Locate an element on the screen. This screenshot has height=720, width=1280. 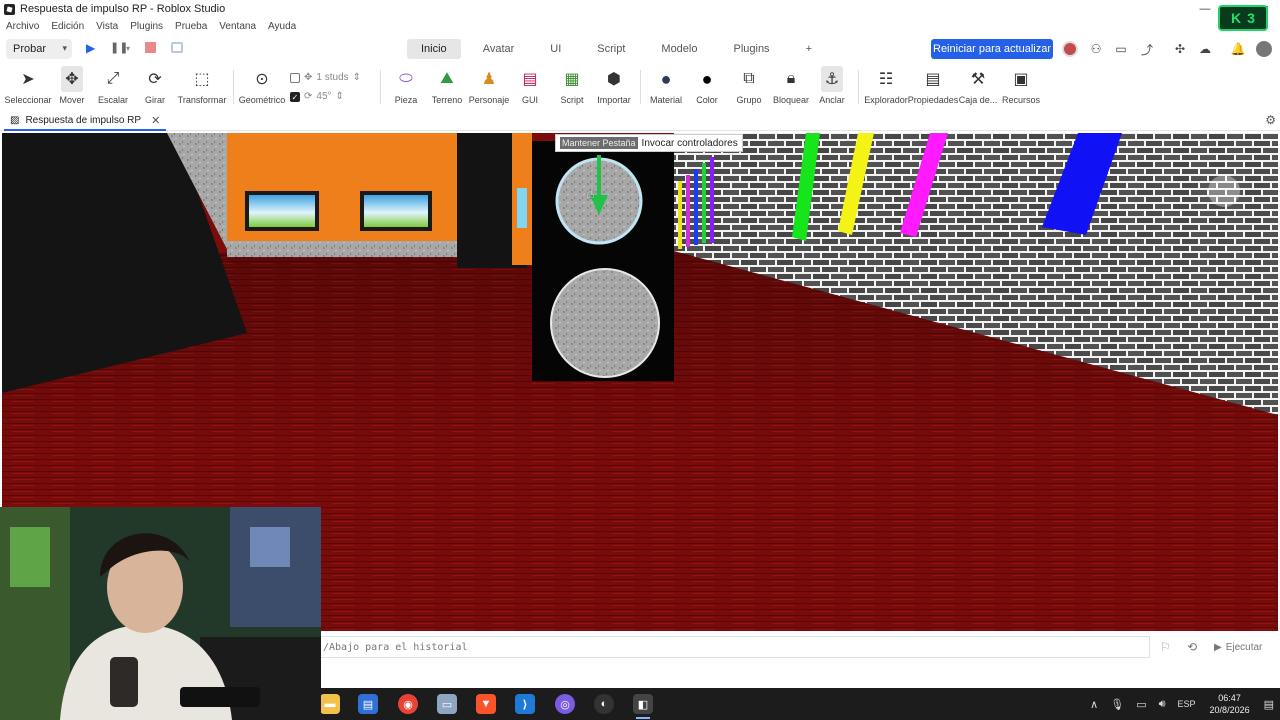
move-snap-icon: ✥ is located at coordinates (308, 77).